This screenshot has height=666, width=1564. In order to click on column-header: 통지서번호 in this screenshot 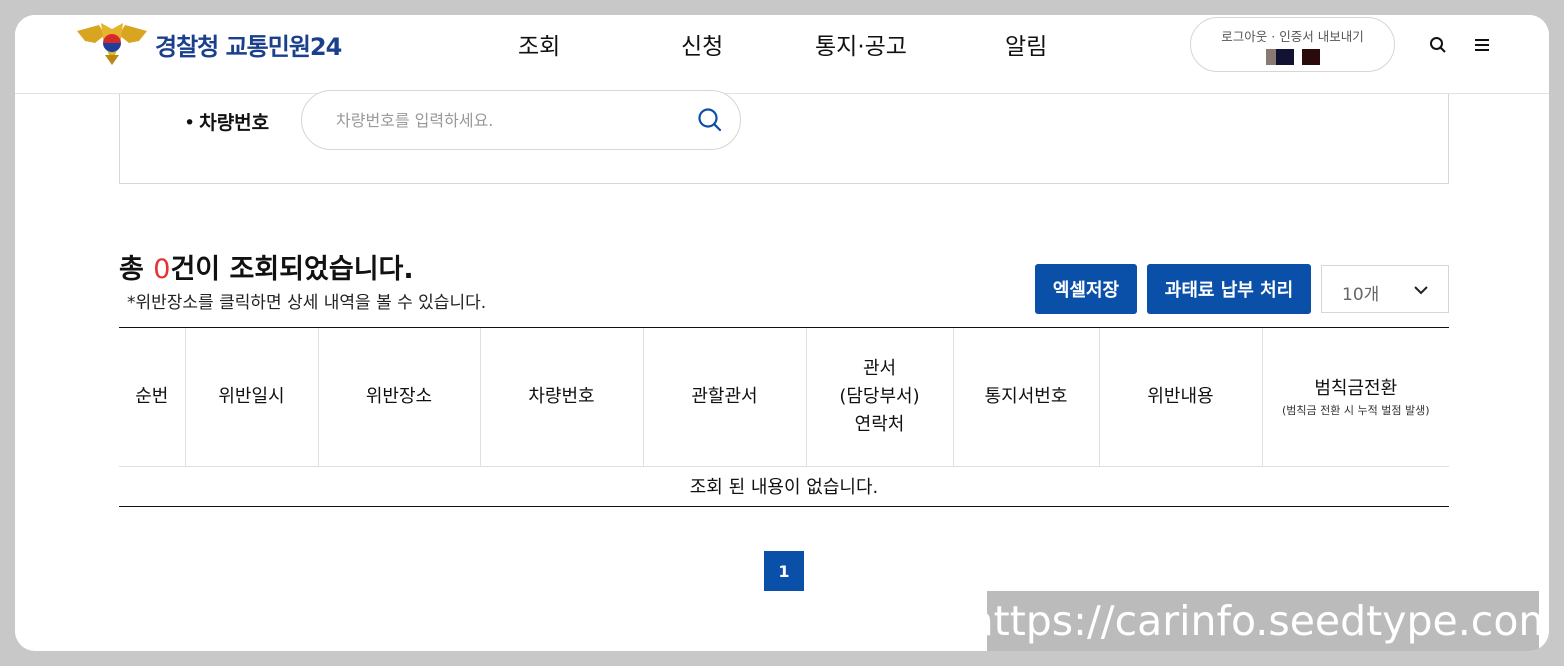, I will do `click(1026, 397)`.